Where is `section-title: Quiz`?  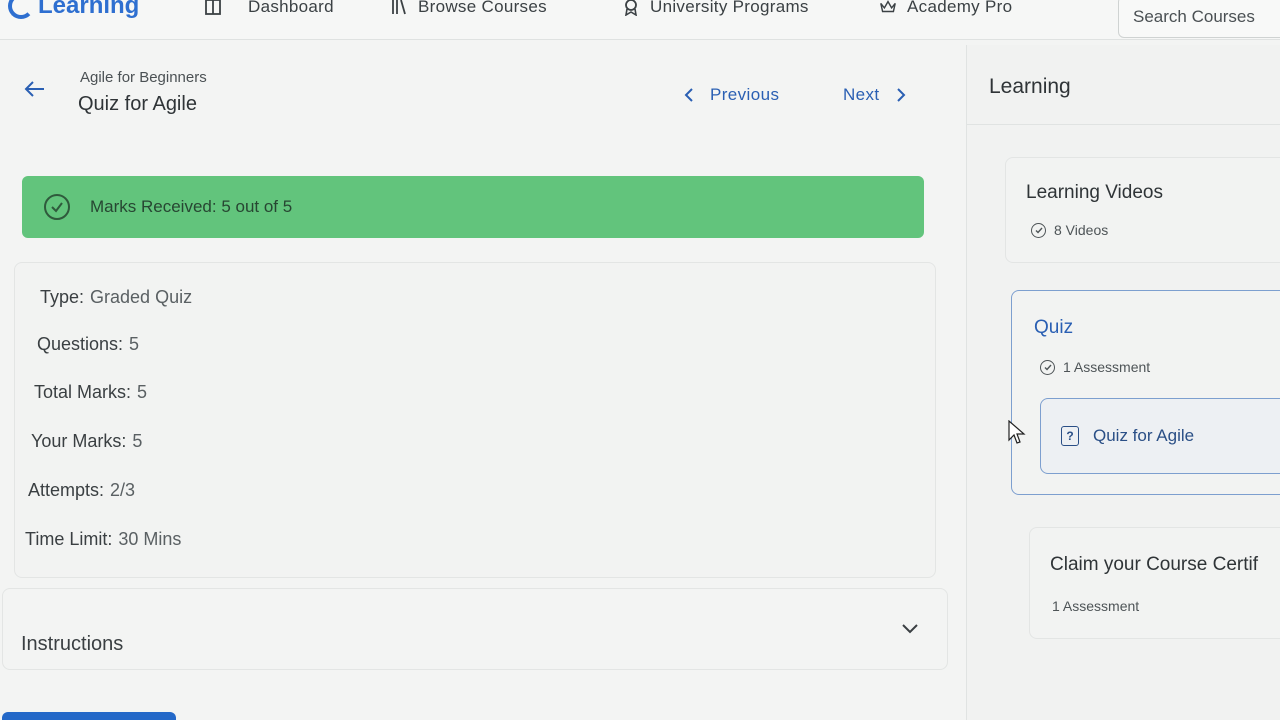 section-title: Quiz is located at coordinates (1054, 327).